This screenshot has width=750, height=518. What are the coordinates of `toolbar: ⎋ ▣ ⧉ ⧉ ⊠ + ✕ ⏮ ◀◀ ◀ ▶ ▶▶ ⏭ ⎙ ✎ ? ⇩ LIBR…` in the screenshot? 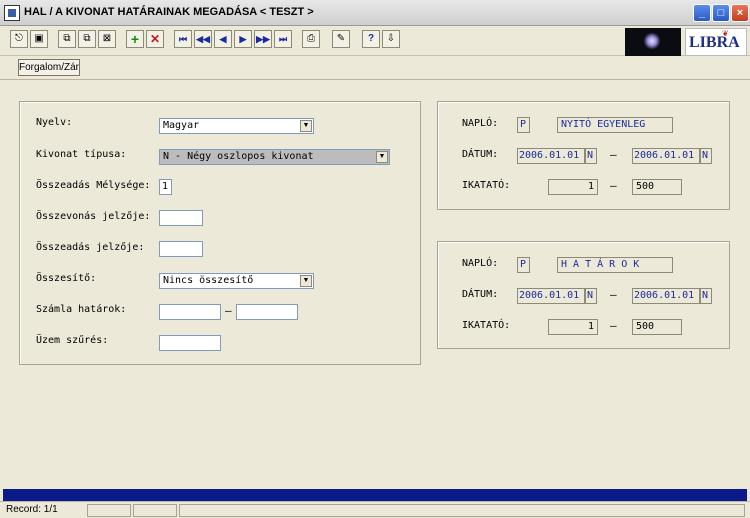 It's located at (375, 41).